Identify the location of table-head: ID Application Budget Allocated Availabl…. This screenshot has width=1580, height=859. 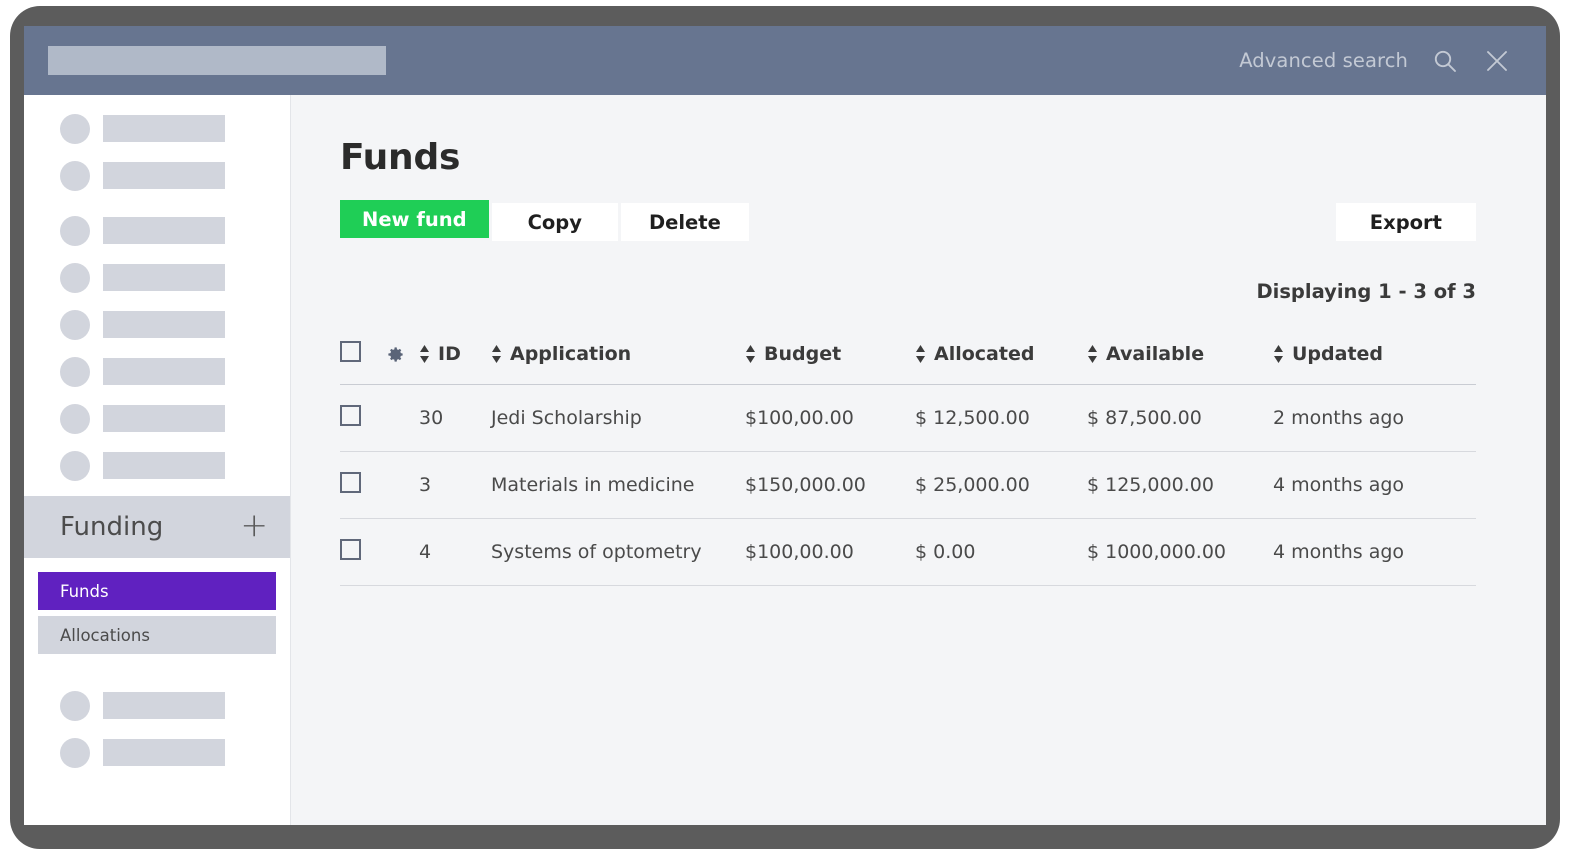
(908, 363).